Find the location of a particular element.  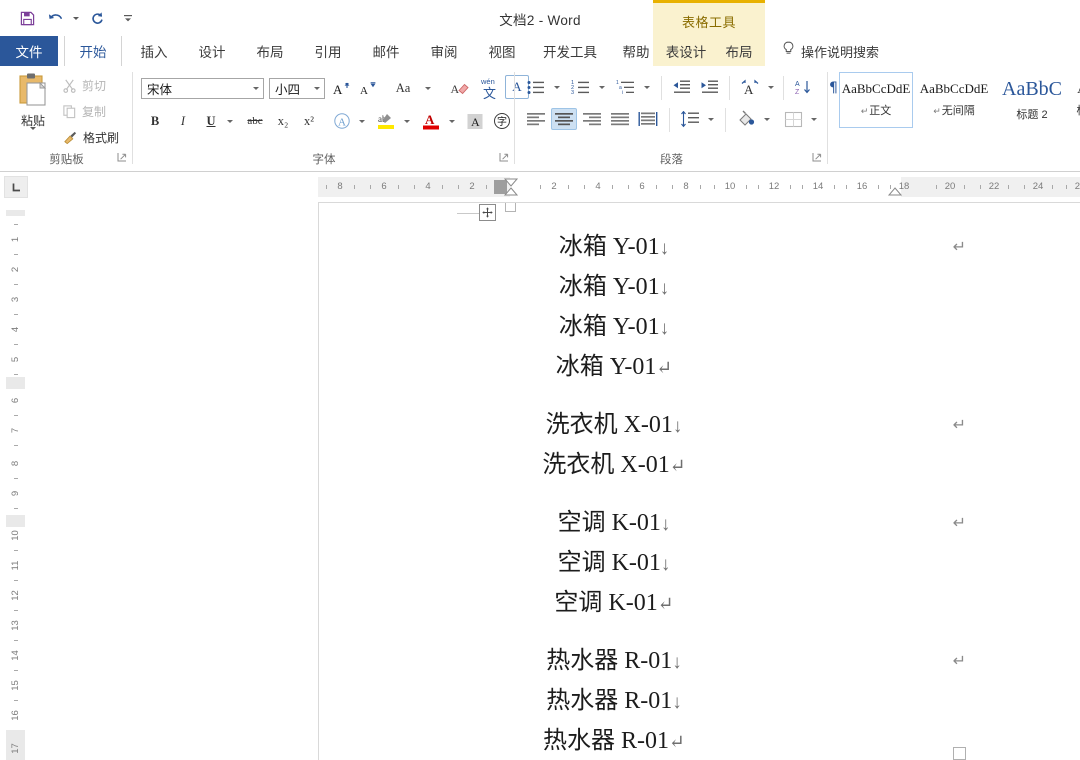

numbering-button: 1 2 3 is located at coordinates (581, 87).